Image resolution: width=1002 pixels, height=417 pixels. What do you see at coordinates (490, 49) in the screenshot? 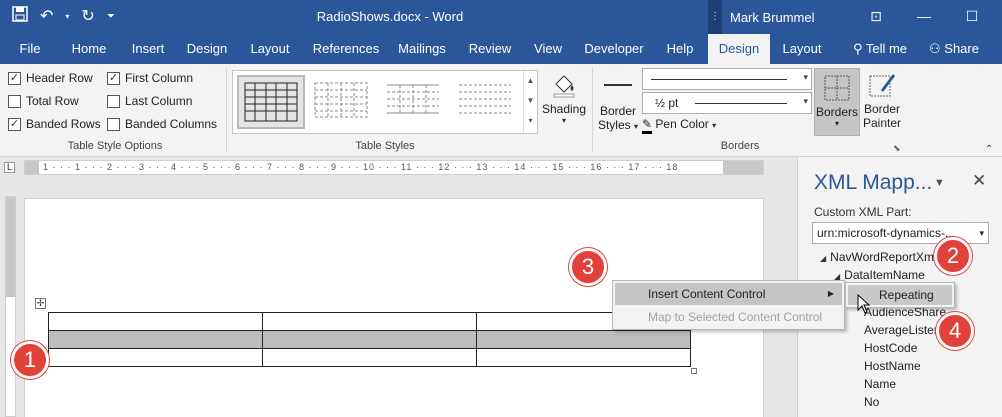
I see `tab-review: Review` at bounding box center [490, 49].